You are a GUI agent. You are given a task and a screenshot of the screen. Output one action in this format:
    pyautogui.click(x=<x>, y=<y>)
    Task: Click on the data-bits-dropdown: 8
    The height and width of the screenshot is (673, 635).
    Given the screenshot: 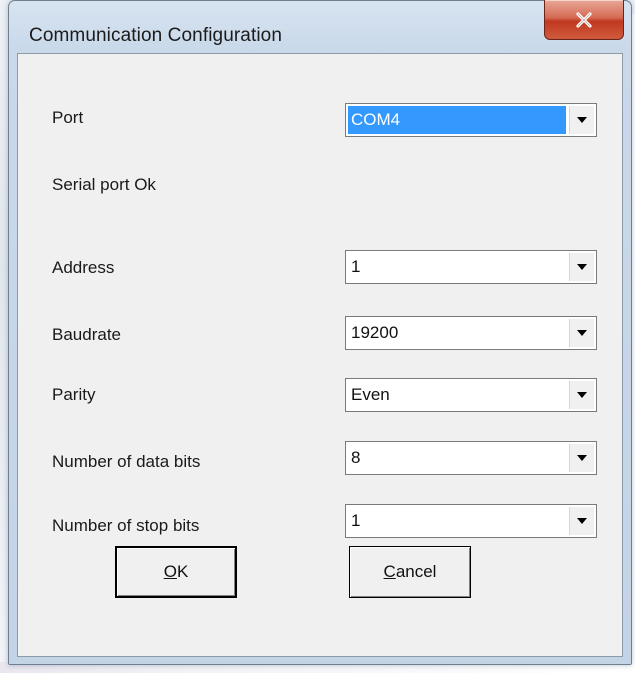 What is the action you would take?
    pyautogui.click(x=471, y=458)
    